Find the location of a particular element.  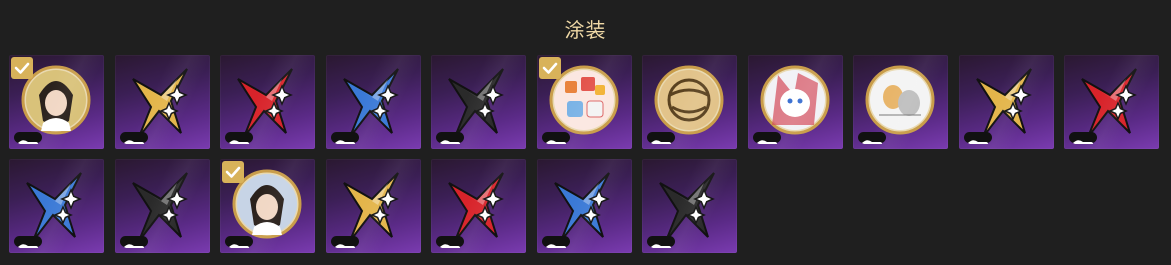

page-title: 涂装 is located at coordinates (585, 30).